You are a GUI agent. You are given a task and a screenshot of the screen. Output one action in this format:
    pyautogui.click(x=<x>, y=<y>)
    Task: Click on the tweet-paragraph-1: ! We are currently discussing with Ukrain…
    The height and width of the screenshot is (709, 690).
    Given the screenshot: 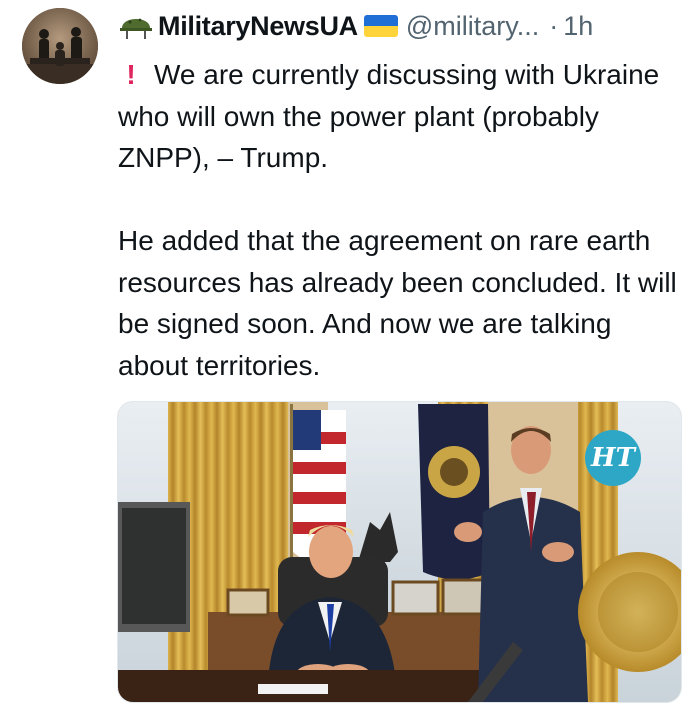 What is the action you would take?
    pyautogui.click(x=398, y=116)
    